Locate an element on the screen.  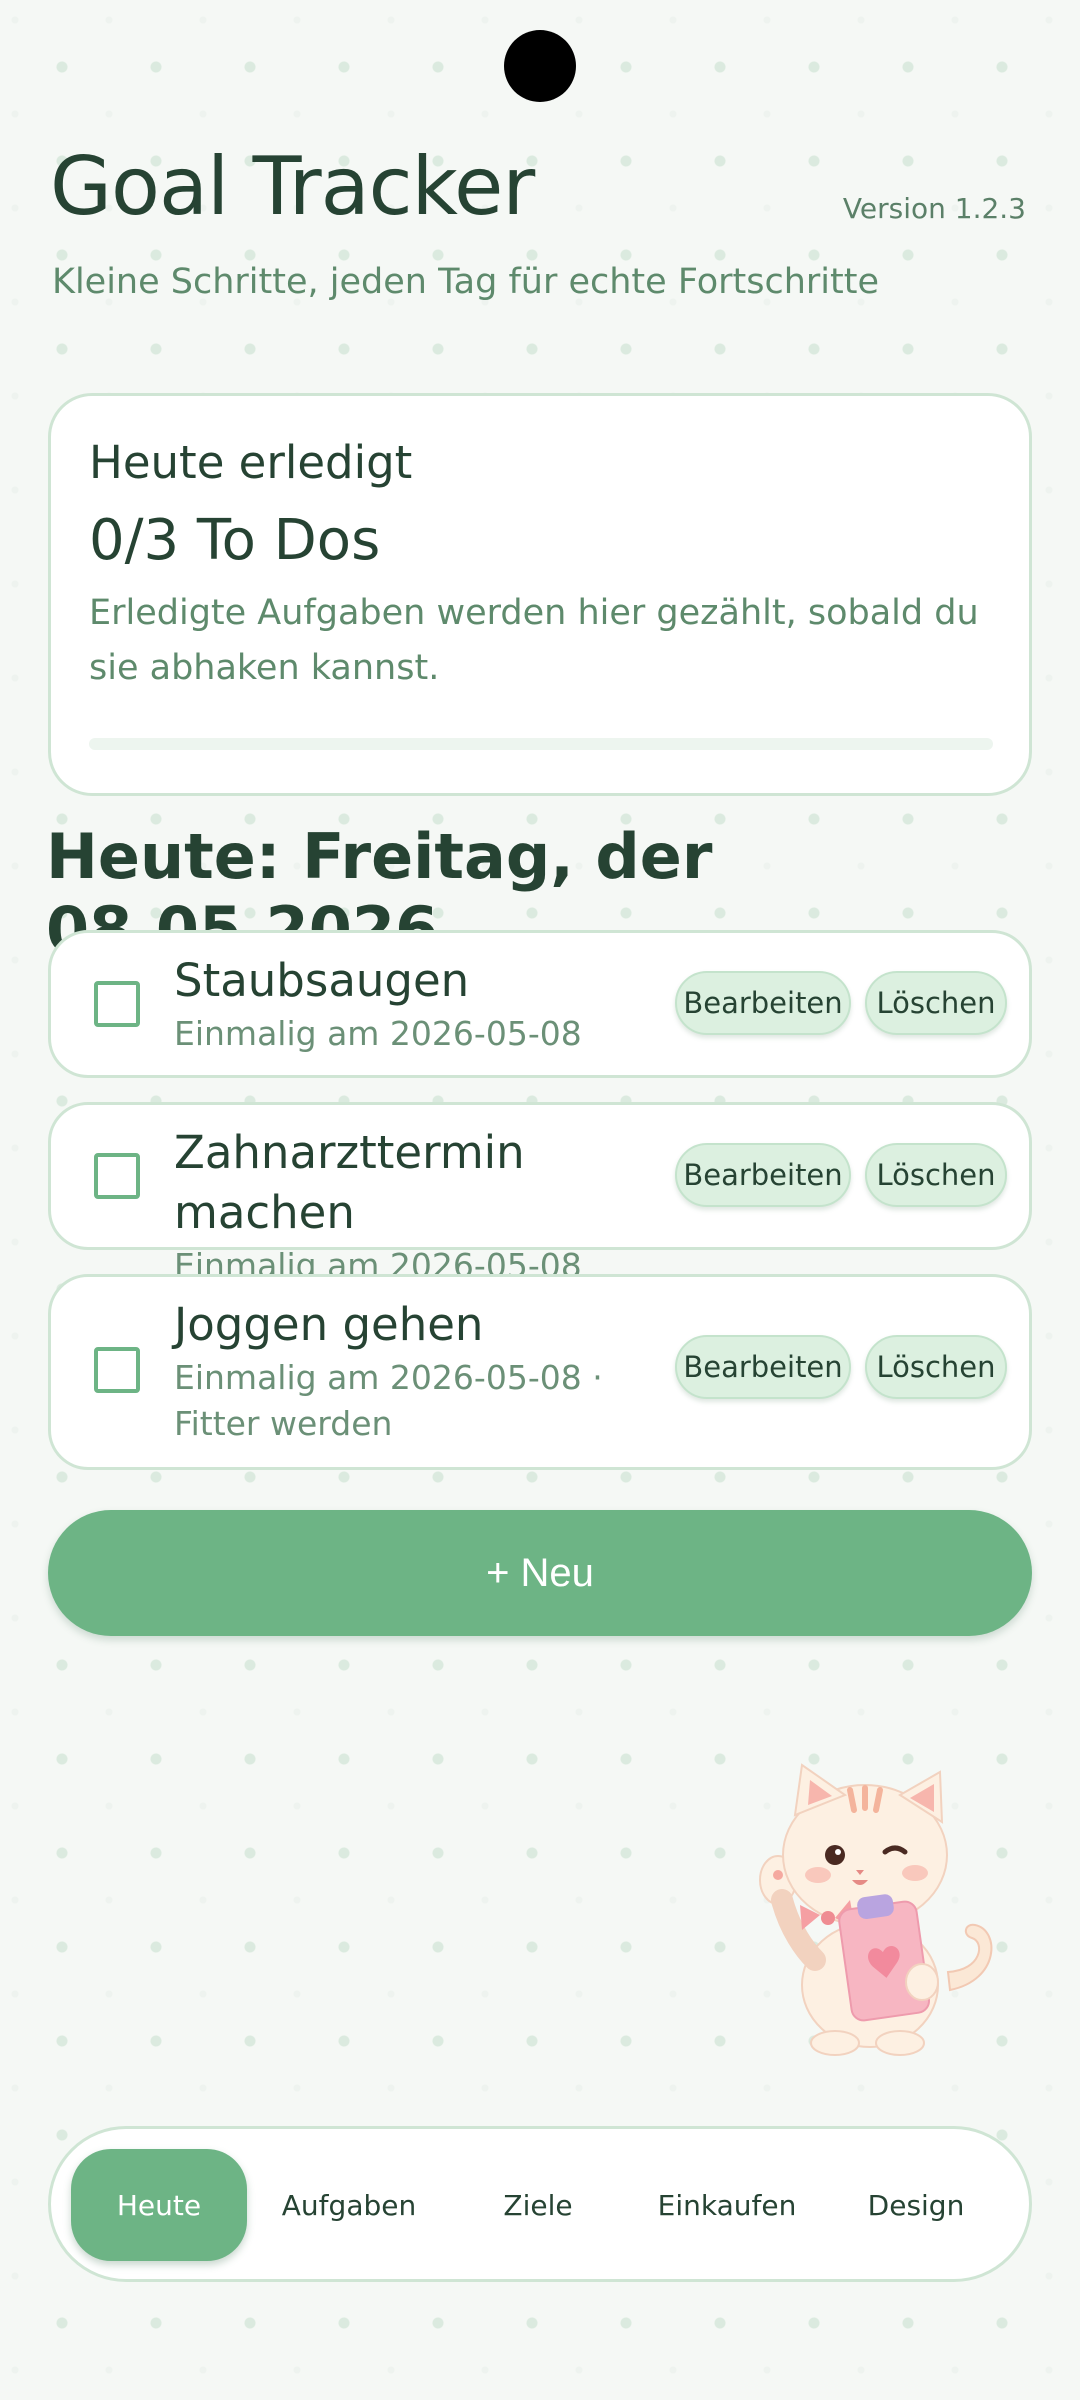
bottom-navigation: Heute Aufgaben Ziele Einkaufen Design is located at coordinates (540, 2204).